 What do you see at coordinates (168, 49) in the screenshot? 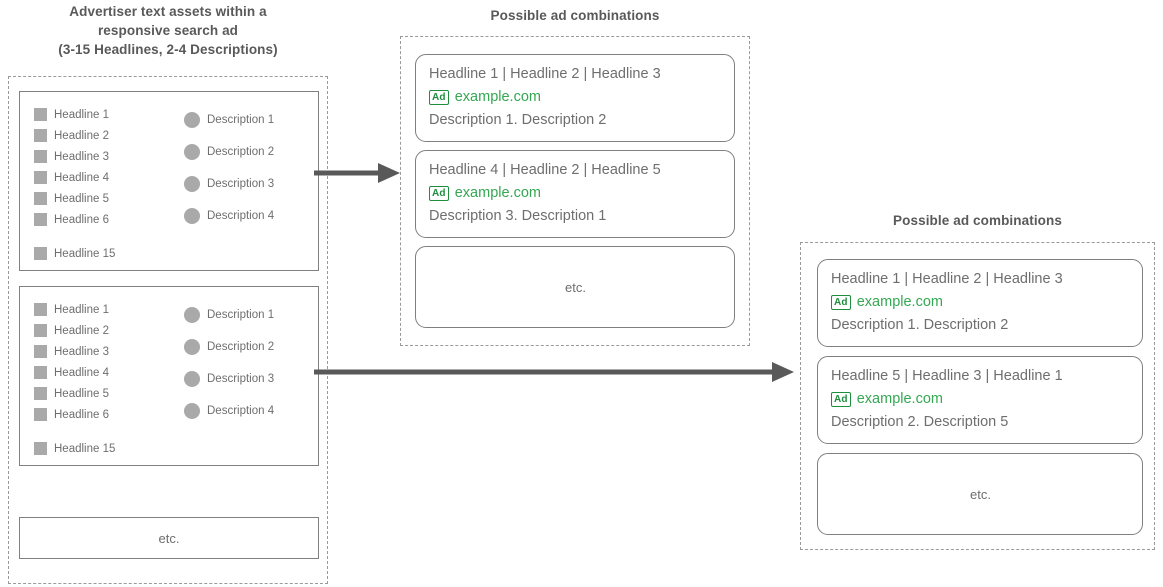
I see `left-title-line-3: (3-15 Headlines, 2-4 Descriptions)` at bounding box center [168, 49].